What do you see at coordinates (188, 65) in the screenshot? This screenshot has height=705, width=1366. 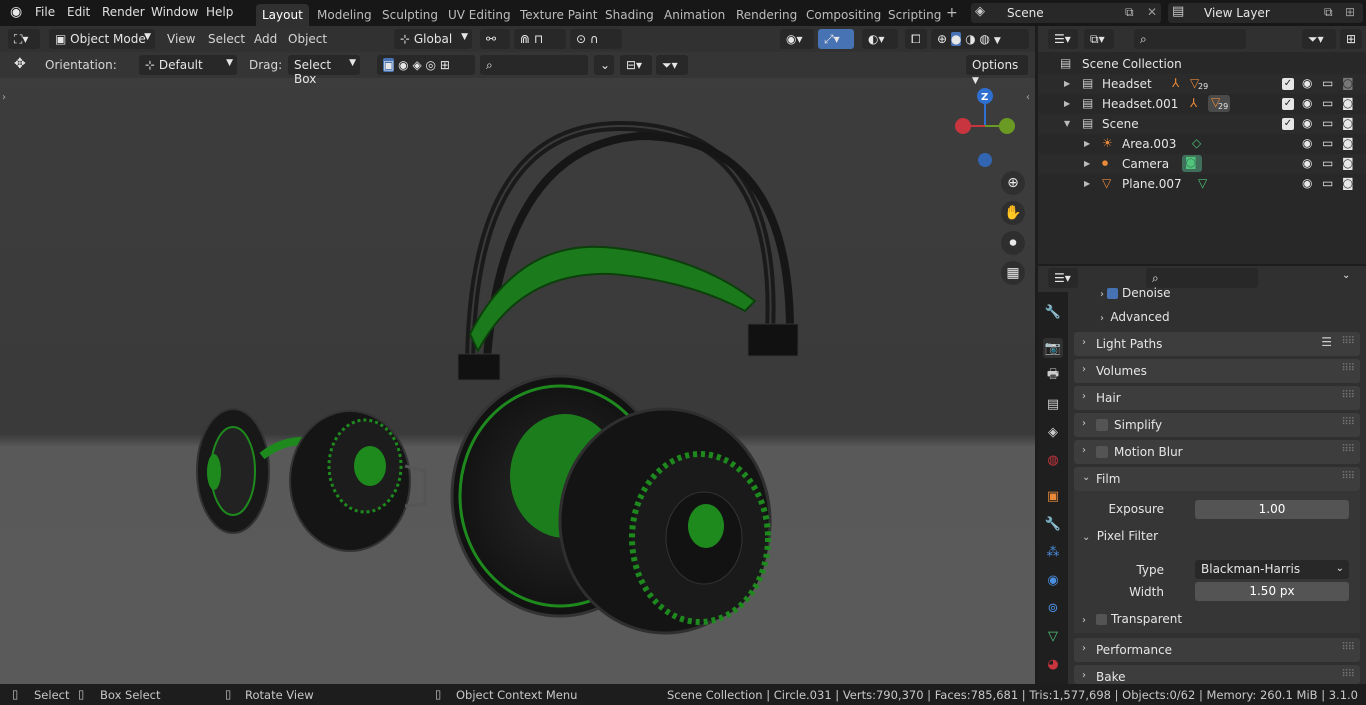 I see `orientation-dropdown: ⊹ Default ▼` at bounding box center [188, 65].